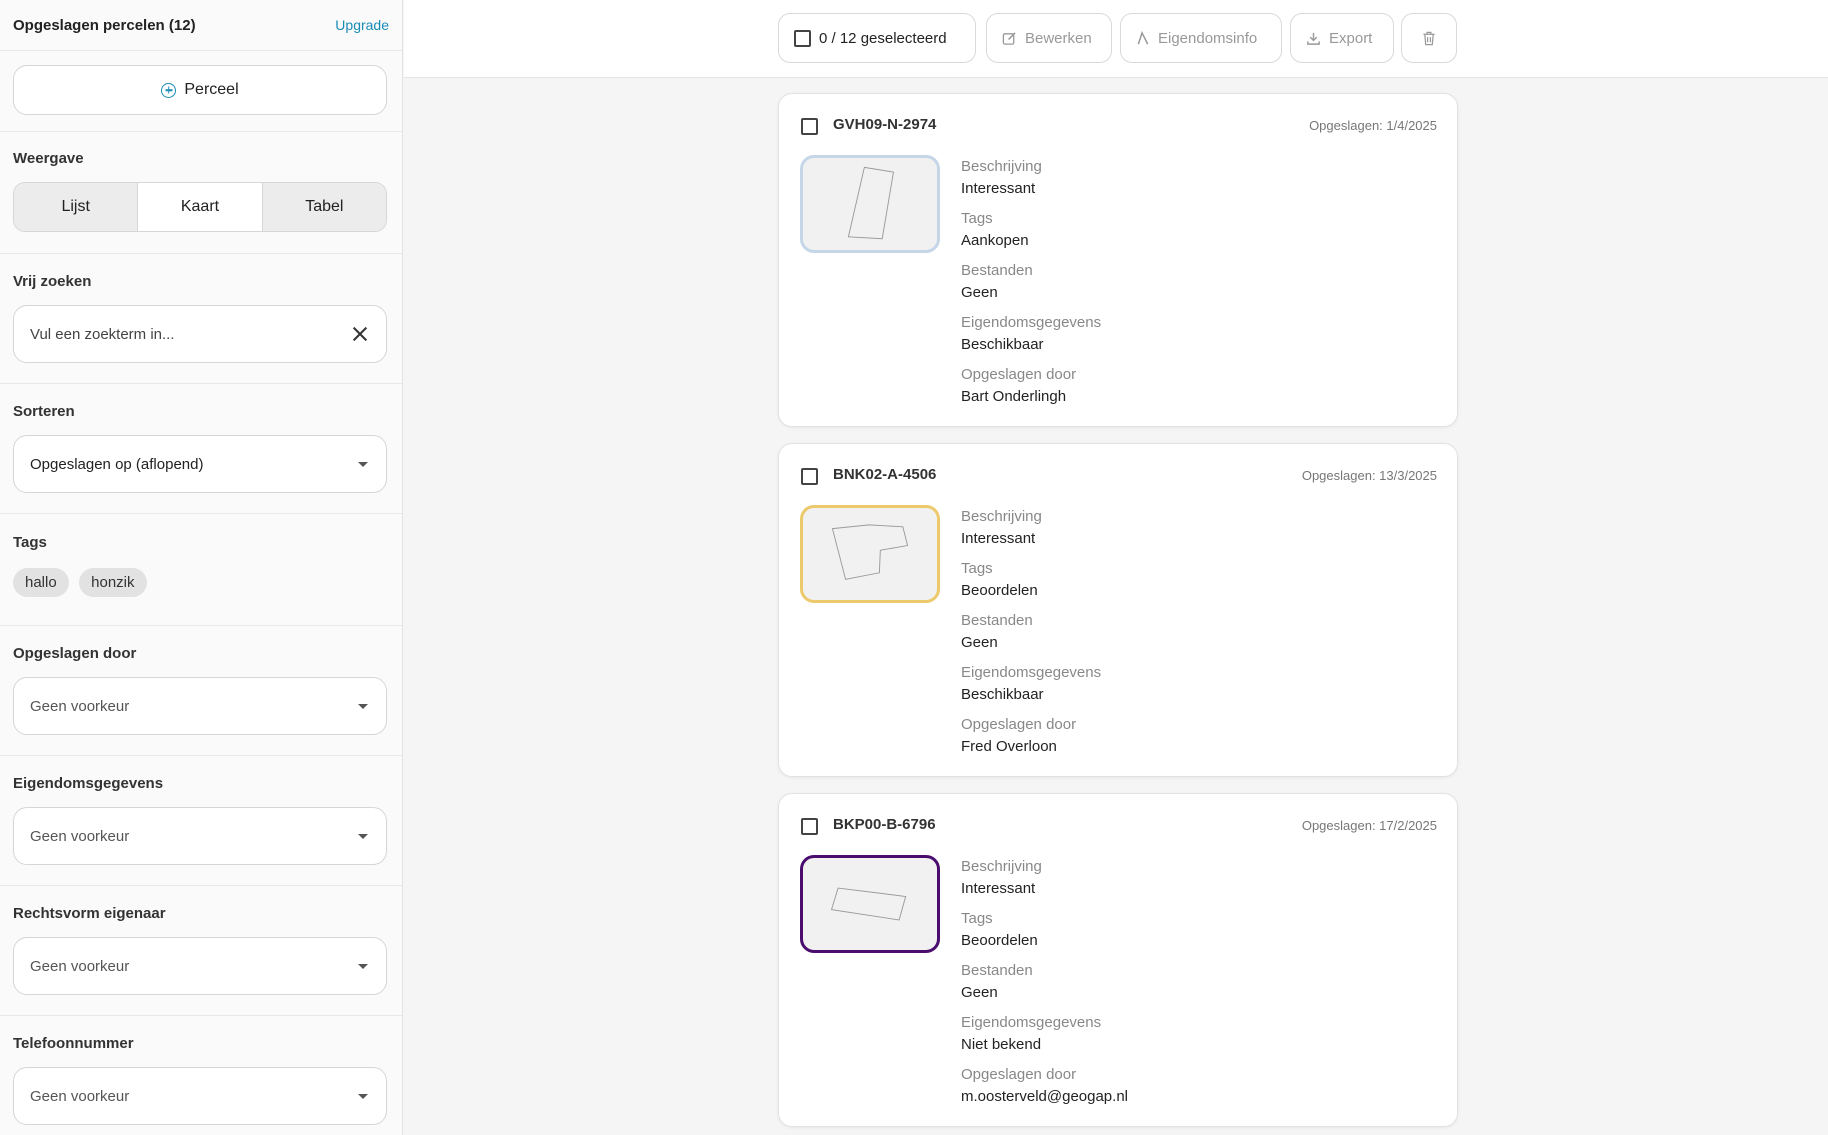 The height and width of the screenshot is (1135, 1828). Describe the element at coordinates (883, 38) in the screenshot. I see `selection-count: 0 / 12 geselecteerd` at that location.